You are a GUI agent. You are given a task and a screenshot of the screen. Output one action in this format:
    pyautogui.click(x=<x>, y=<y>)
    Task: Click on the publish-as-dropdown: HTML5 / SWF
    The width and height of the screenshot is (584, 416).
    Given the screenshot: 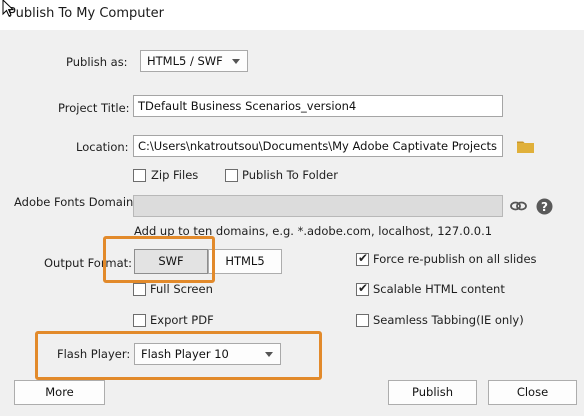 What is the action you would take?
    pyautogui.click(x=194, y=61)
    